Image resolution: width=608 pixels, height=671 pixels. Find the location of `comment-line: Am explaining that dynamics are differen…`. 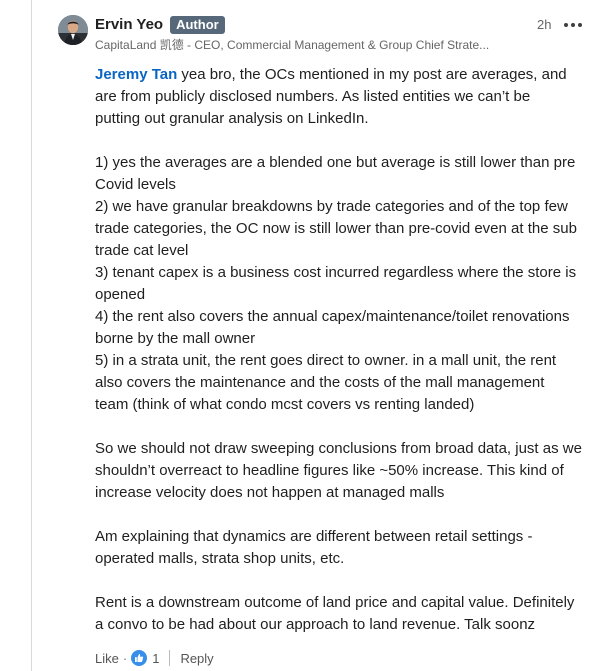

comment-line: Am explaining that dynamics are differen… is located at coordinates (314, 536).